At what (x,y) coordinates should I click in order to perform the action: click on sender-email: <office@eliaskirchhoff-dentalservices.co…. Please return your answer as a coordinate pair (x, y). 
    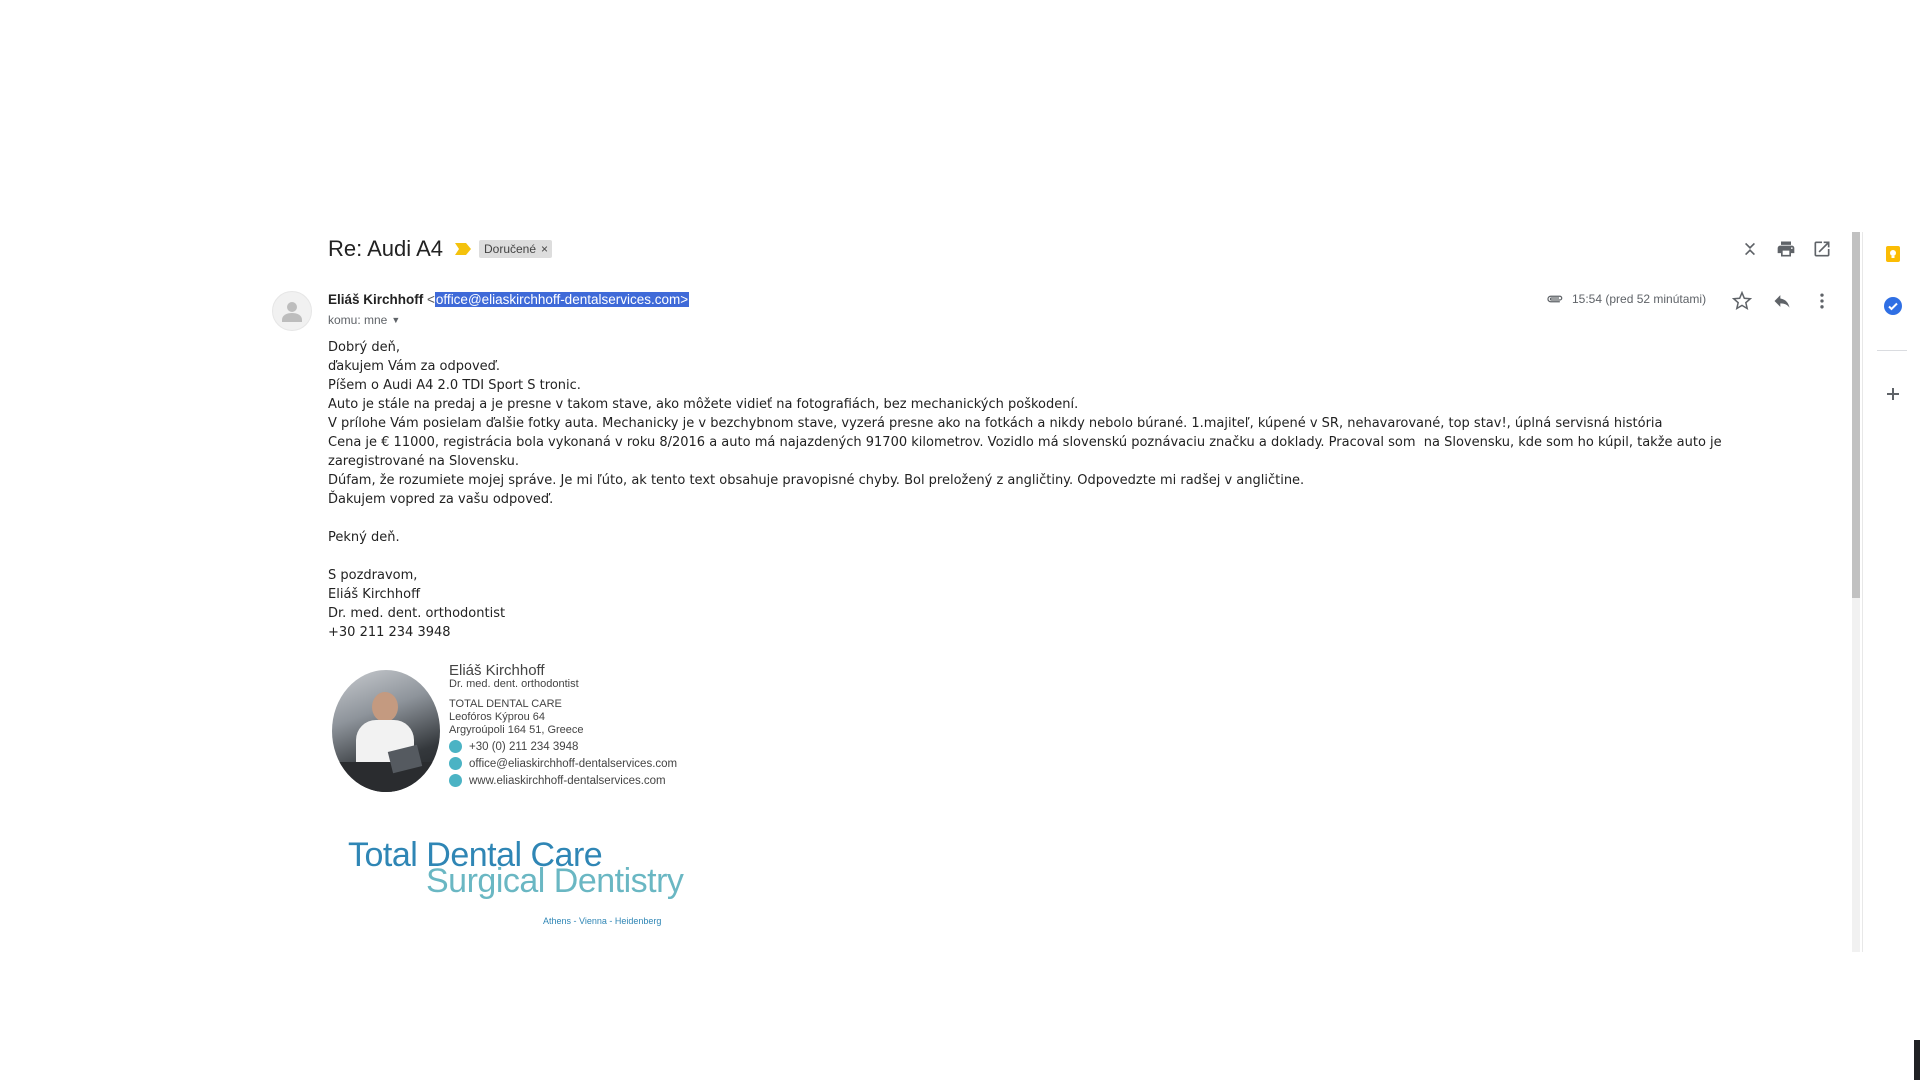
    Looking at the image, I should click on (558, 299).